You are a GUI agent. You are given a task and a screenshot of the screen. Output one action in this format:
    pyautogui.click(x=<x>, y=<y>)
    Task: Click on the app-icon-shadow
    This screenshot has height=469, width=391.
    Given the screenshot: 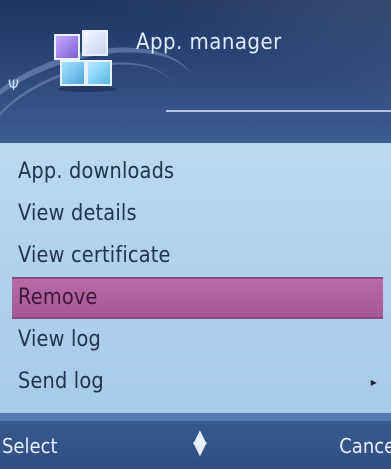 What is the action you would take?
    pyautogui.click(x=87, y=89)
    